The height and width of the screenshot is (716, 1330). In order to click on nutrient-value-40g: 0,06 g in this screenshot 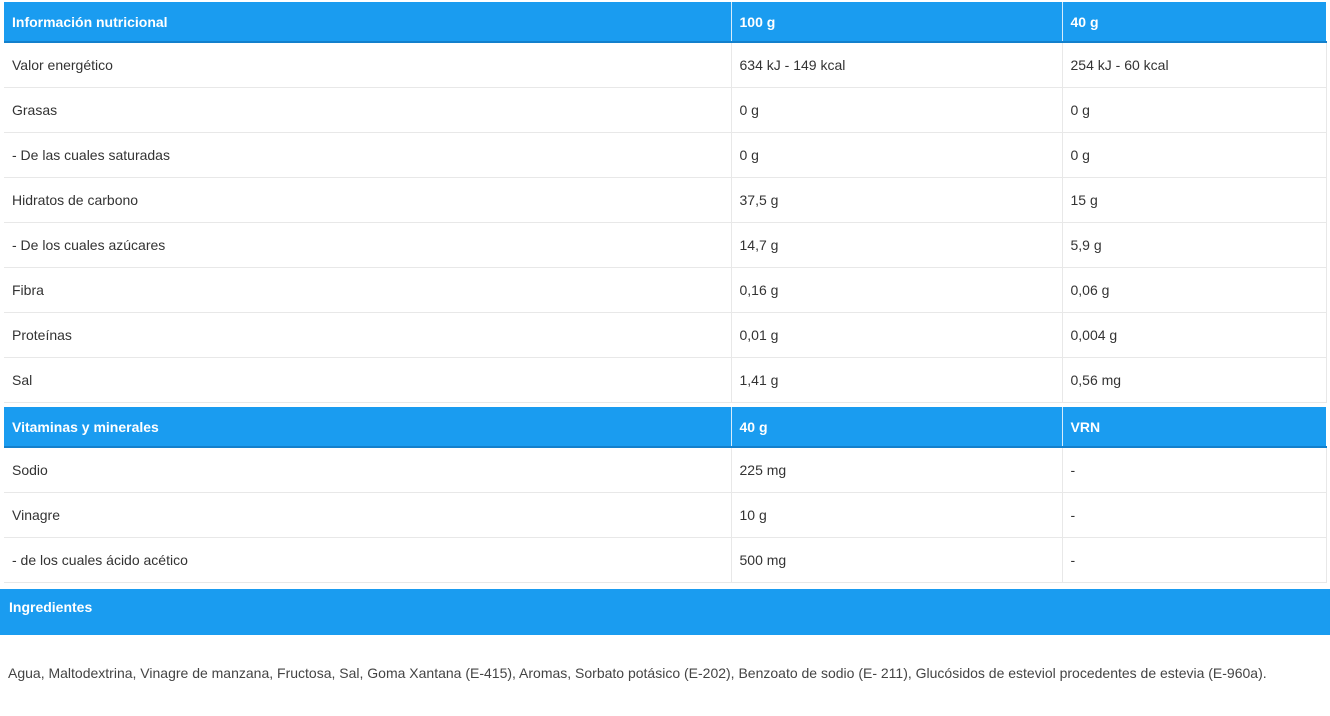, I will do `click(1194, 289)`.